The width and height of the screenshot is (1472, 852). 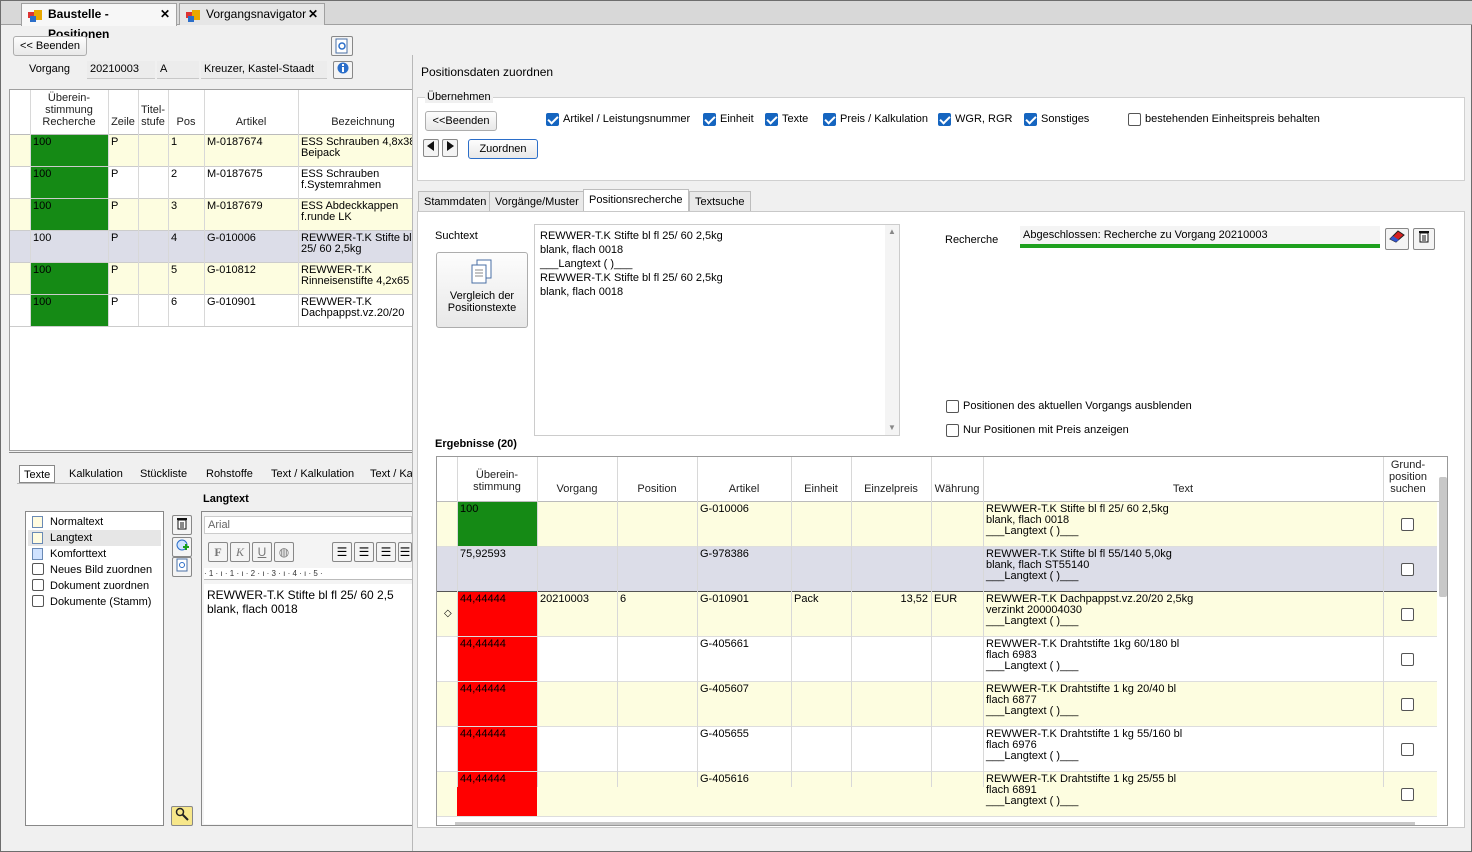 I want to click on zuordnen-button: Zuordnen, so click(x=503, y=149).